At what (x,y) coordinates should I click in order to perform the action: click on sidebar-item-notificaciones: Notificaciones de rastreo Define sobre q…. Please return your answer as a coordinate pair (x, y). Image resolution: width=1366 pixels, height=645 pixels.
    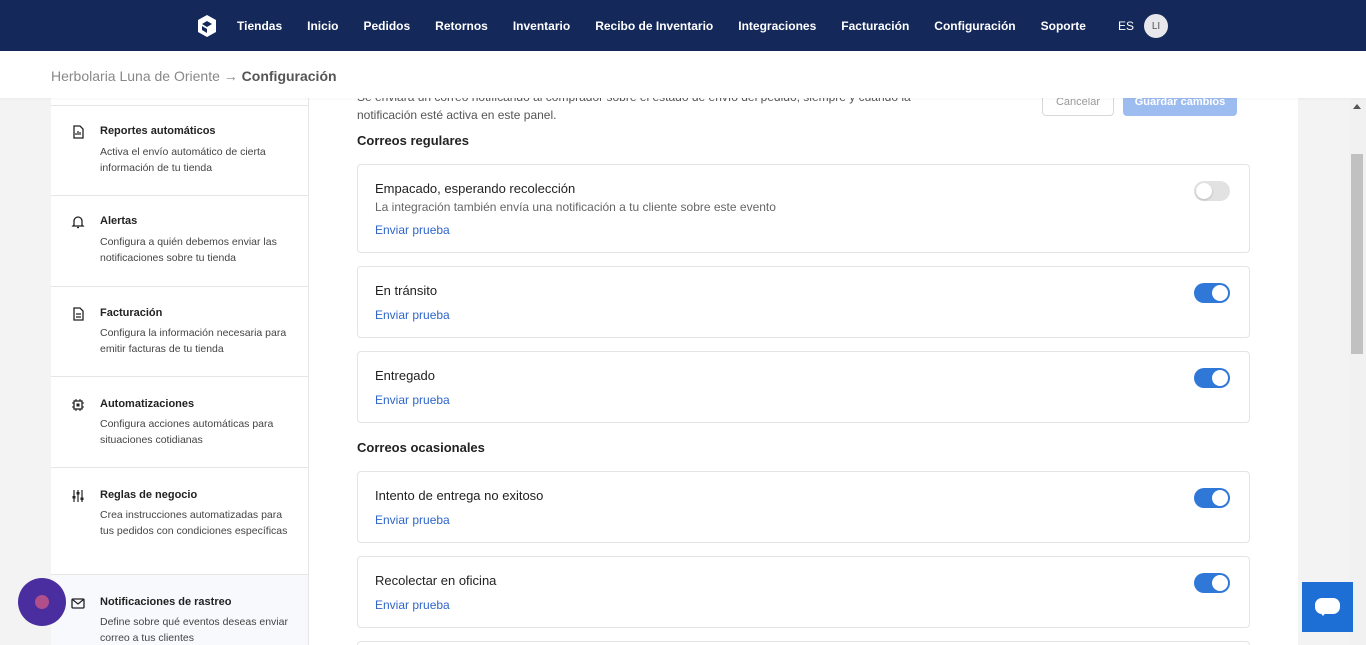
    Looking at the image, I should click on (179, 610).